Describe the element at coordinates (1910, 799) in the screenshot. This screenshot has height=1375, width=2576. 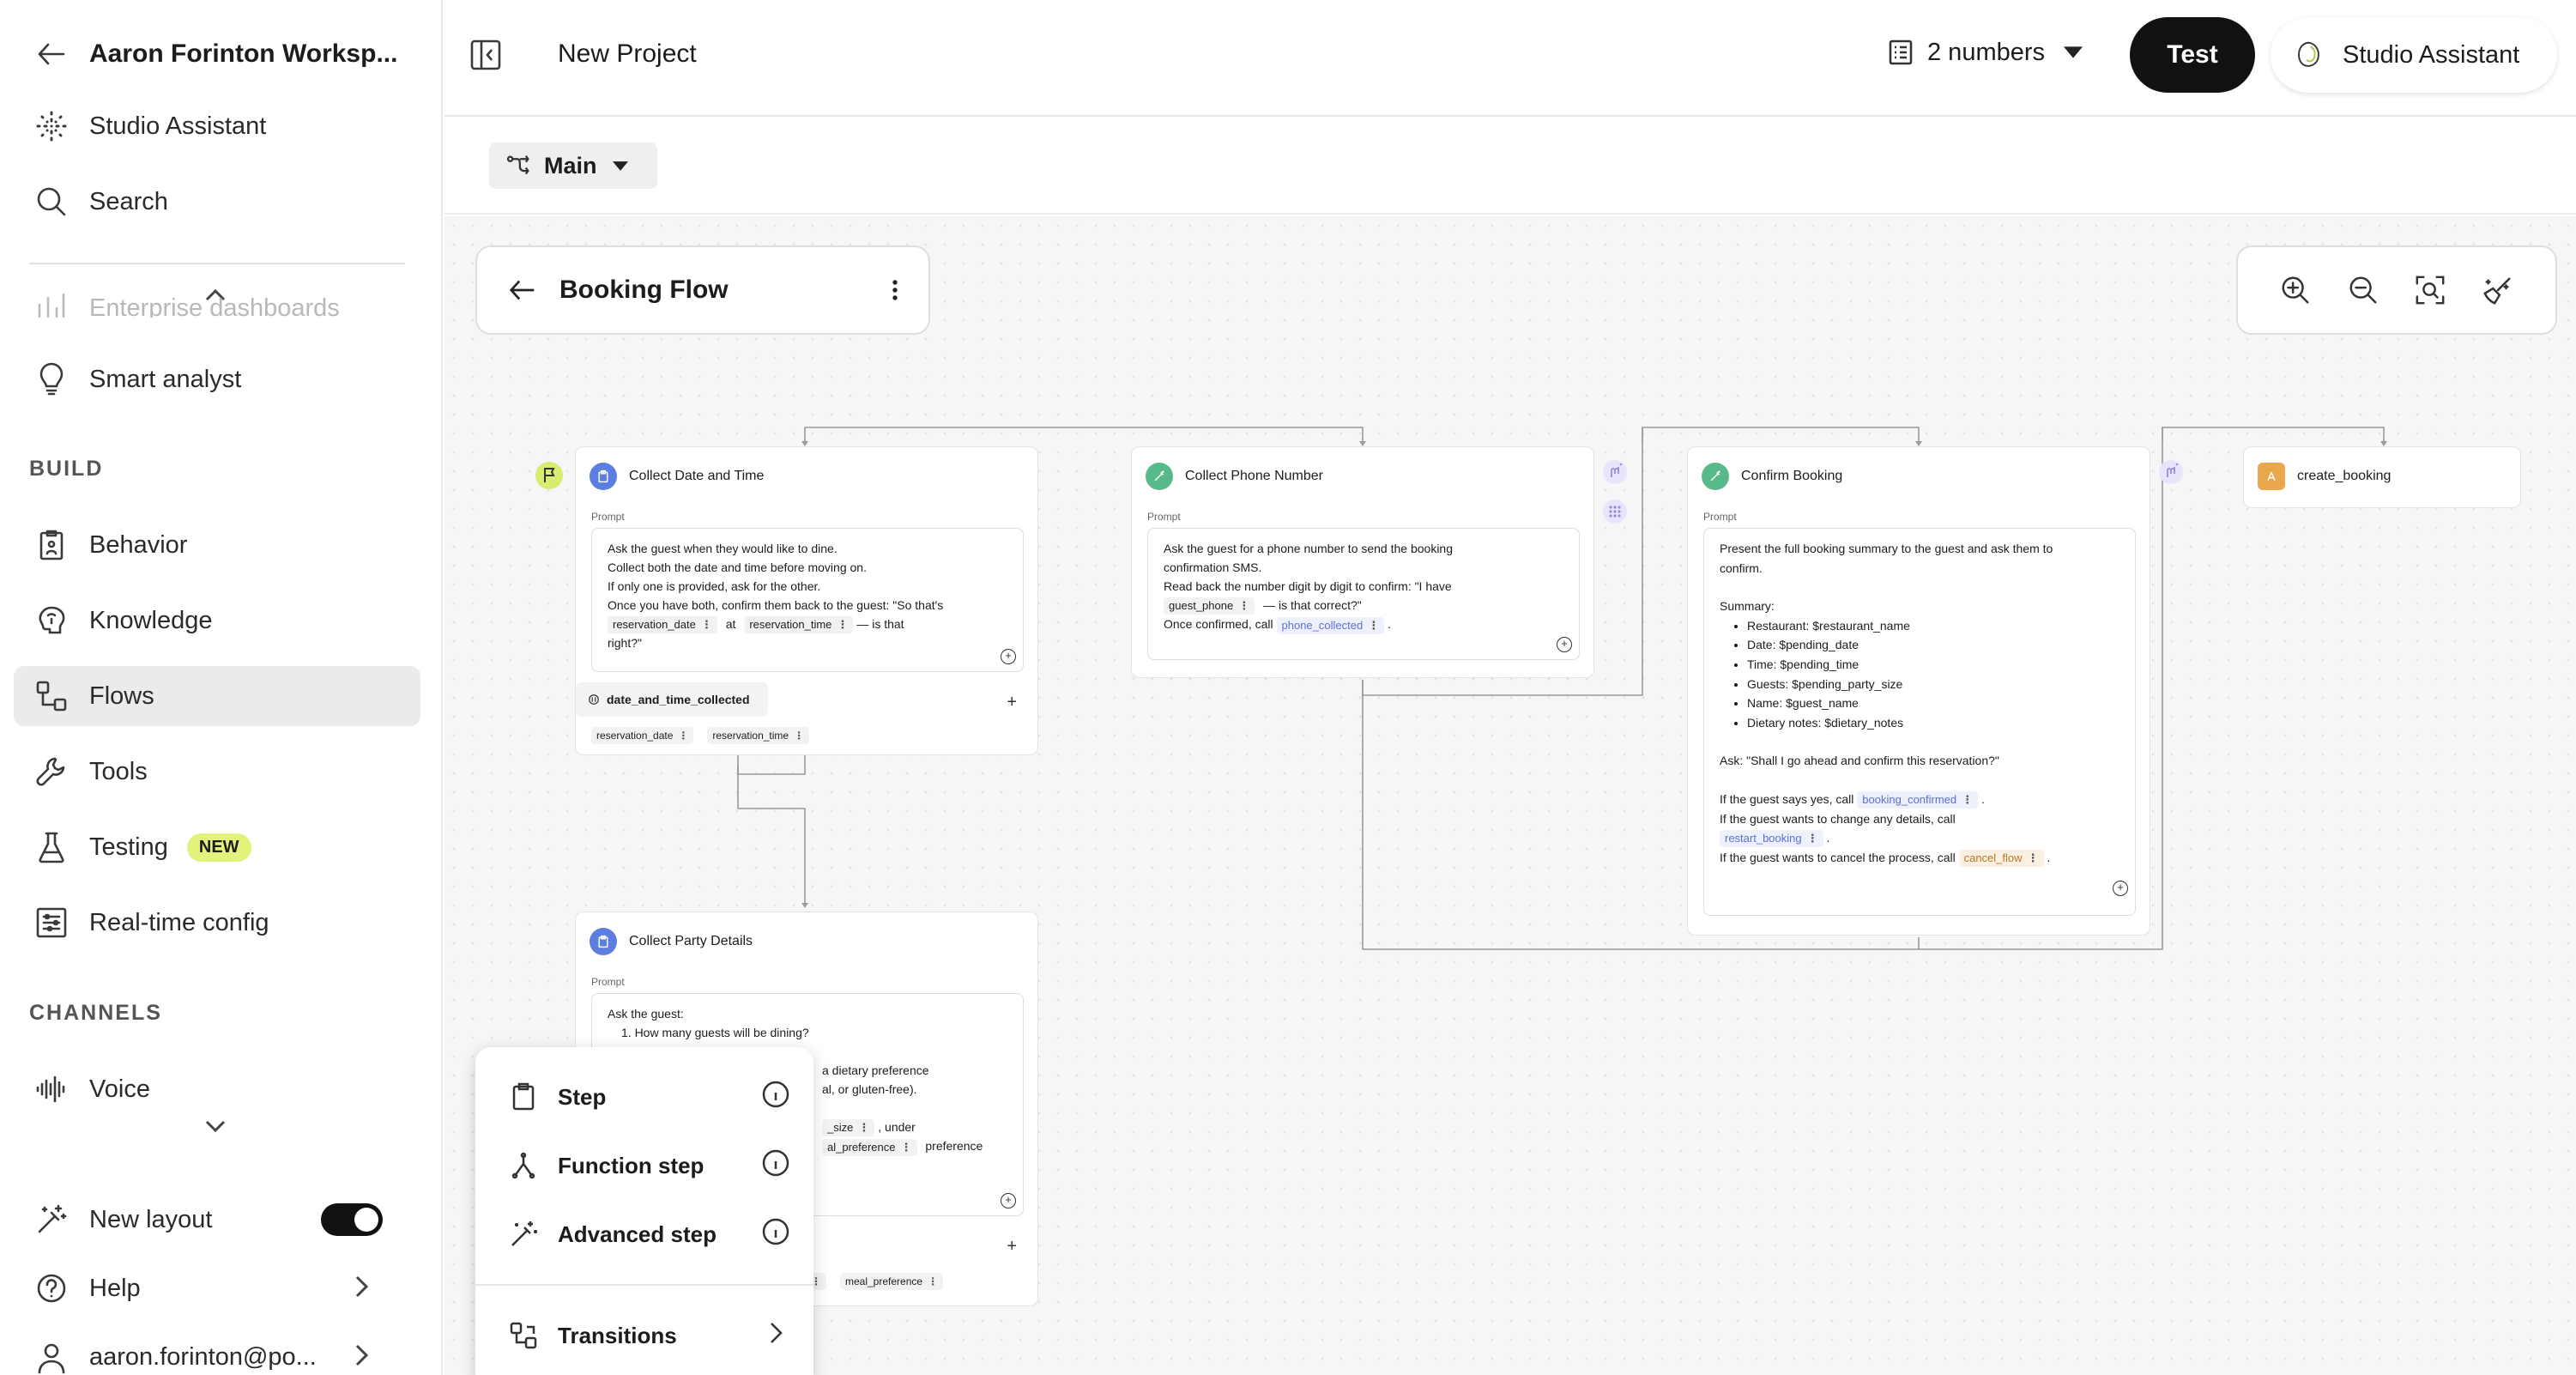
I see `chip-label: booking_confirmed` at that location.